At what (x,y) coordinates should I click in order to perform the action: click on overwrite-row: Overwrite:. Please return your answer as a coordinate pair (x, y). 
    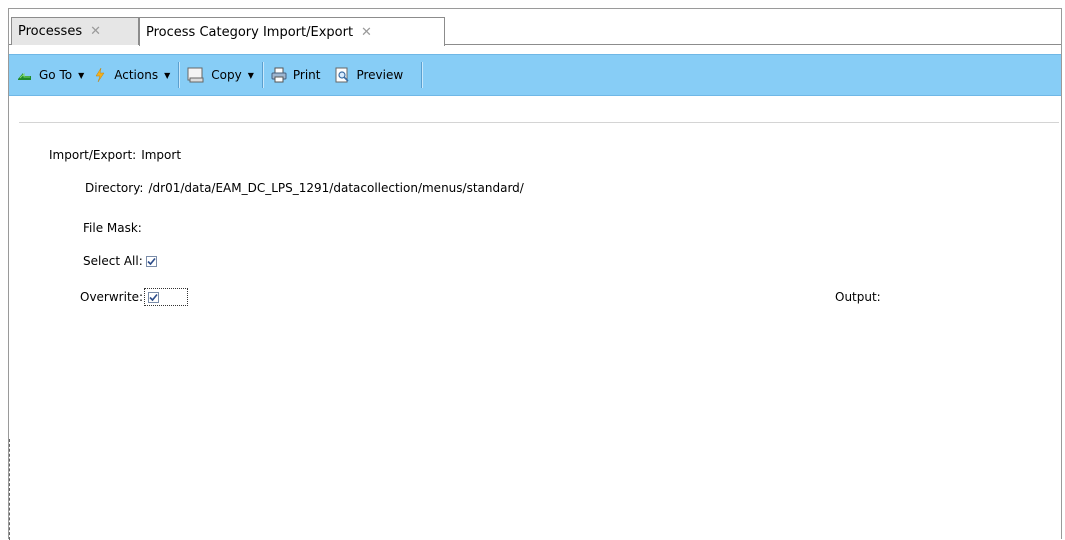
    Looking at the image, I should click on (134, 297).